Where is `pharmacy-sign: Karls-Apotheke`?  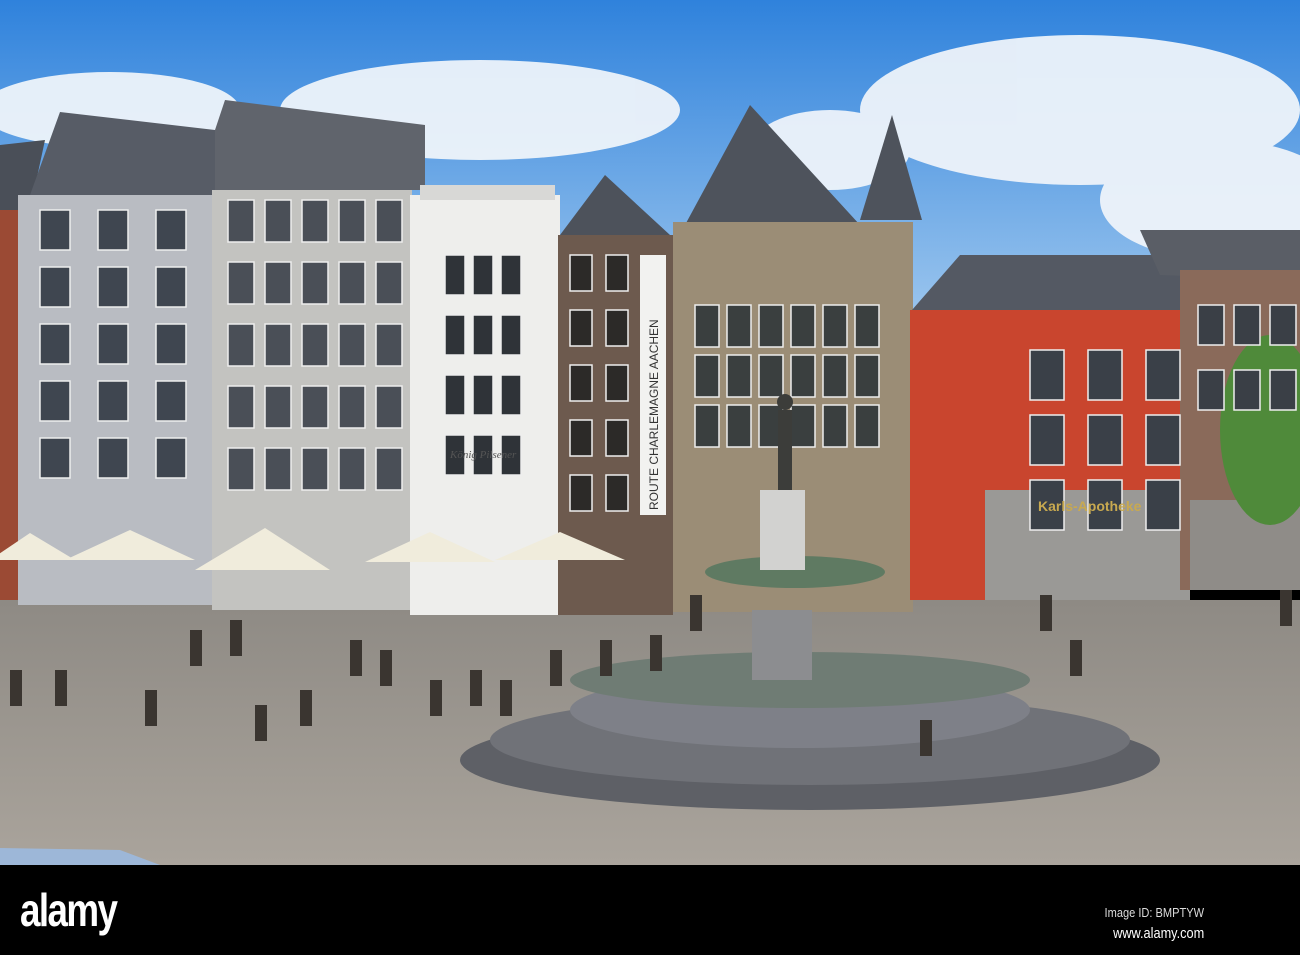 pharmacy-sign: Karls-Apotheke is located at coordinates (1090, 506).